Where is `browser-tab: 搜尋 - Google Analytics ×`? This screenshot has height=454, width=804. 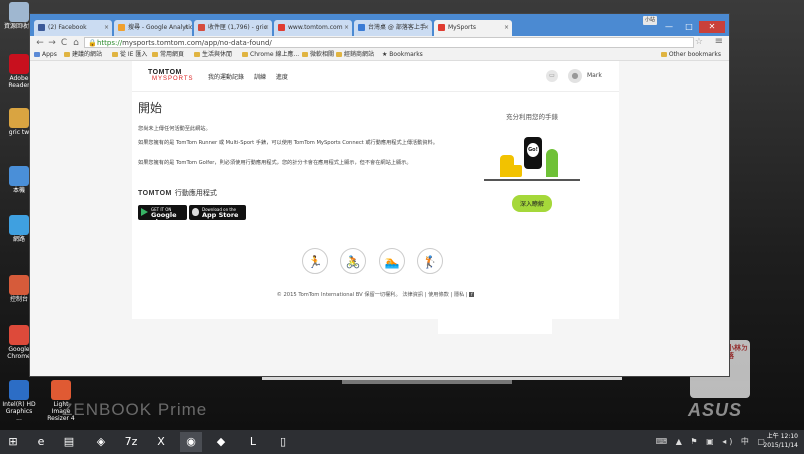 browser-tab: 搜尋 - Google Analytics × is located at coordinates (153, 28).